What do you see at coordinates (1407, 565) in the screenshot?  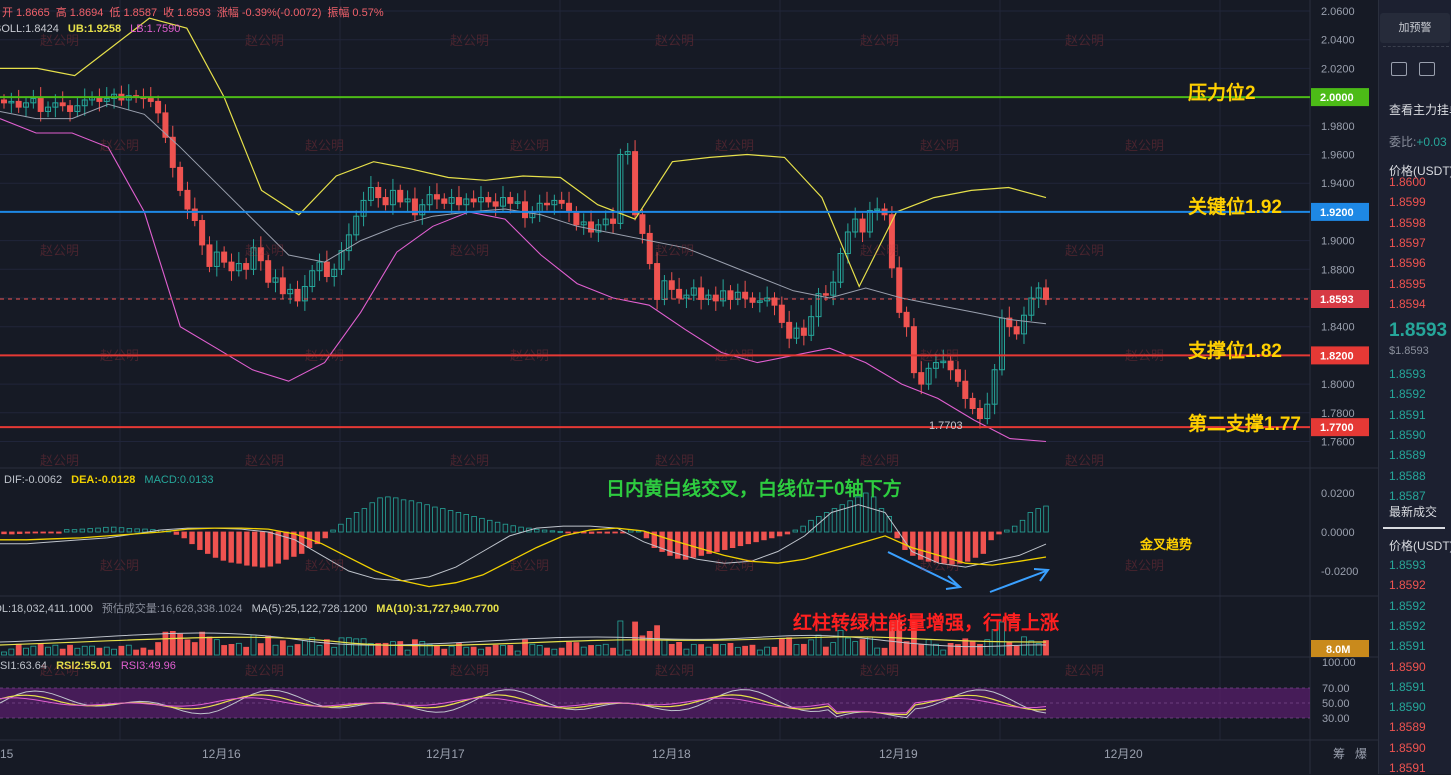 I see `order-book-price: 1.8593` at bounding box center [1407, 565].